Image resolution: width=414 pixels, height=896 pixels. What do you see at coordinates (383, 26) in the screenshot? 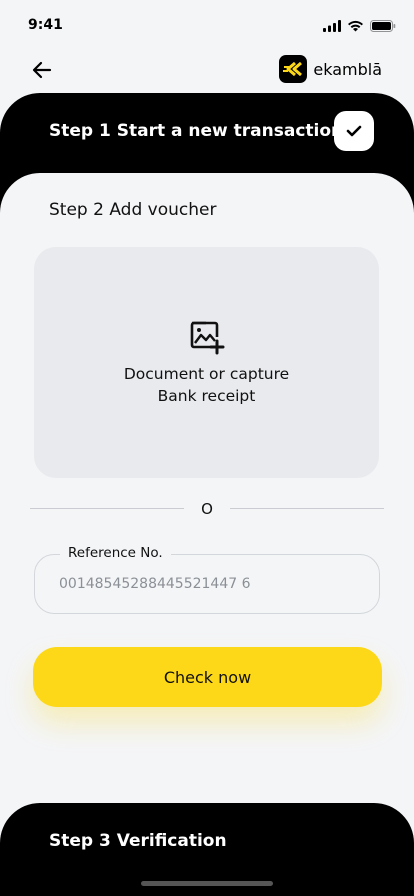
I see `battery-icon` at bounding box center [383, 26].